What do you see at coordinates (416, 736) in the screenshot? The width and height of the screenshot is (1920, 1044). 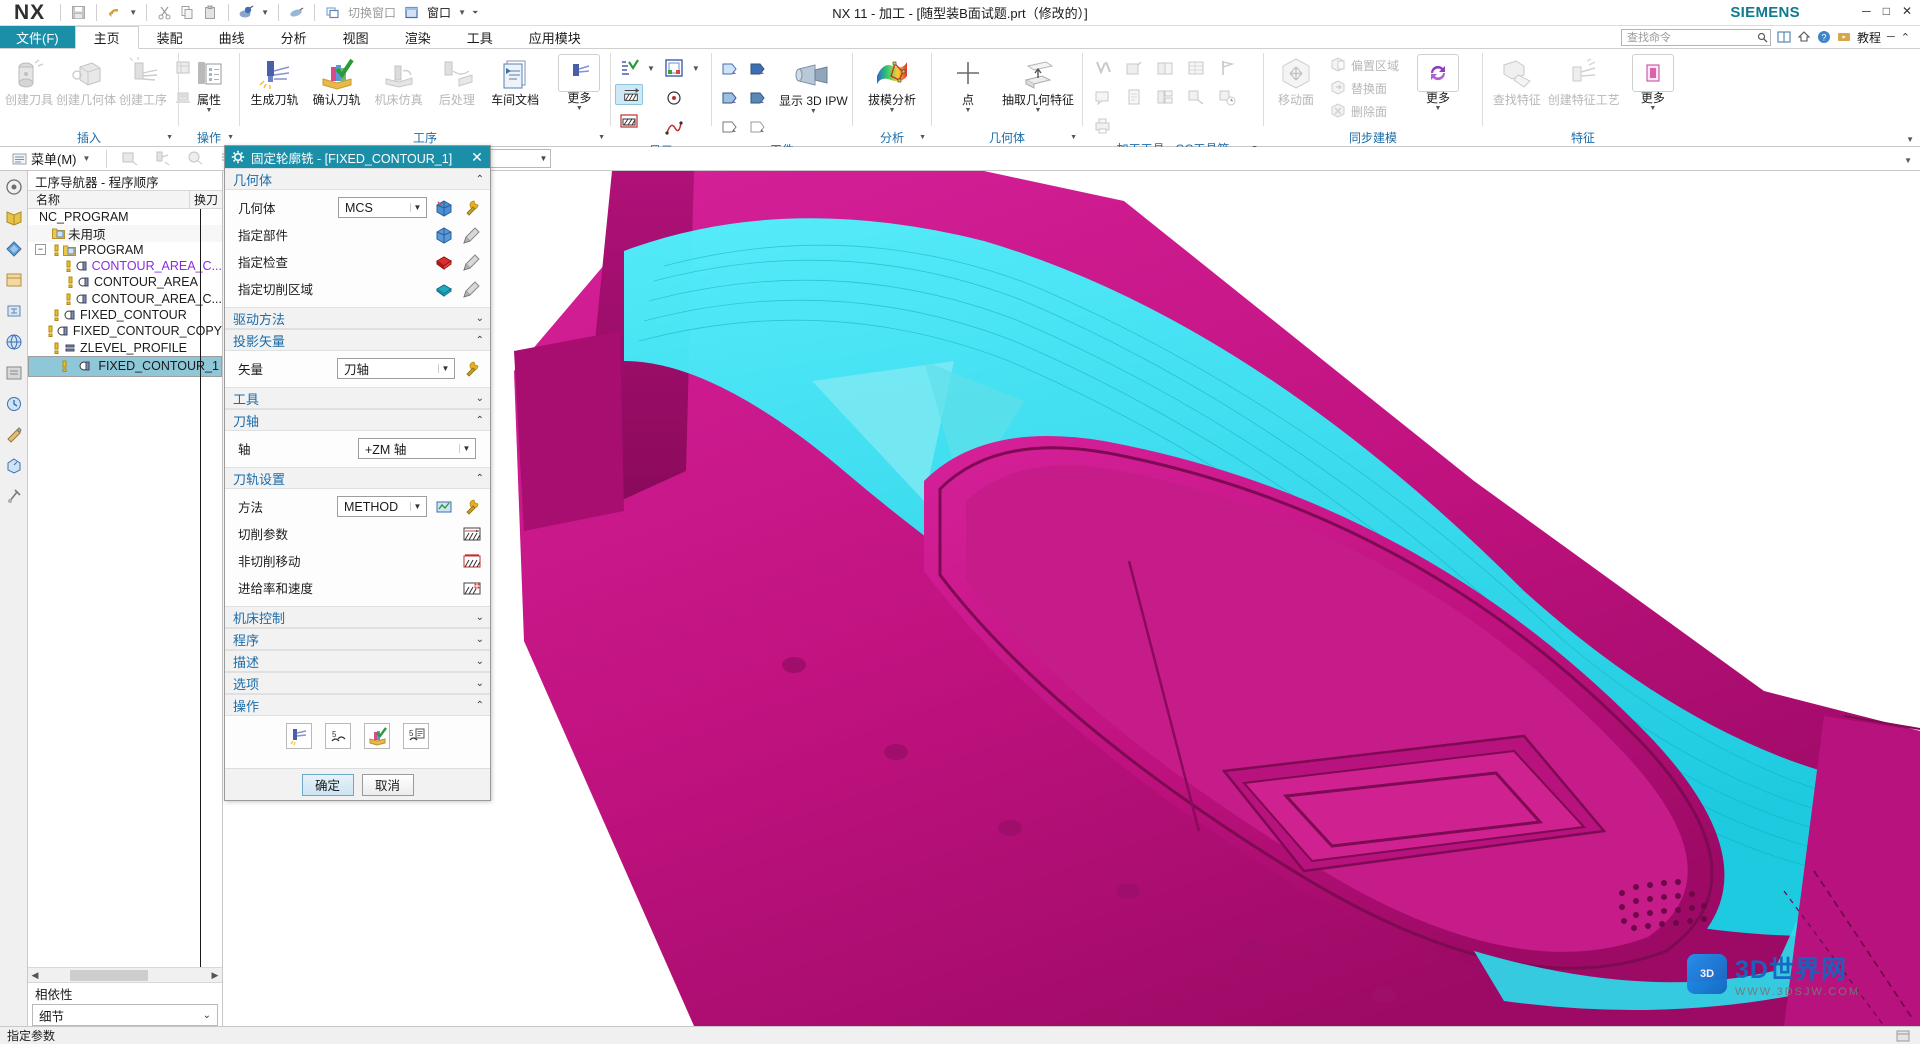 I see `list-icon: 5` at bounding box center [416, 736].